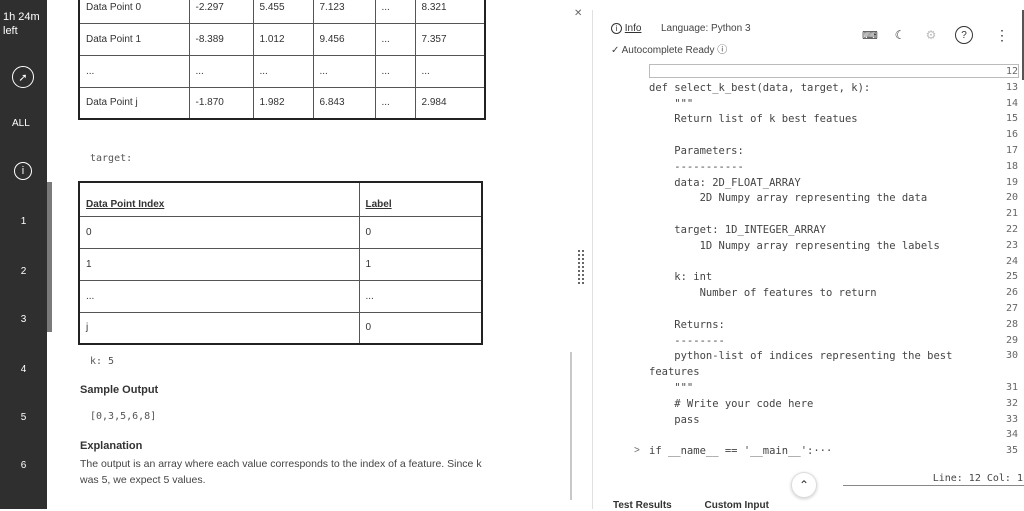 This screenshot has width=1024, height=511. What do you see at coordinates (123, 416) in the screenshot?
I see `sample-output-value: [0,3,5,6,8]` at bounding box center [123, 416].